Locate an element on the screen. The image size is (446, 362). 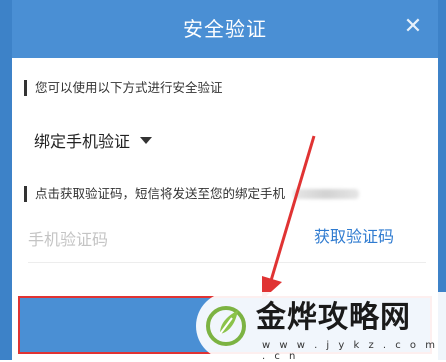
sms-hint-text: 点击获取验证码，短信将发送至您的绑定手机 is located at coordinates (160, 193).